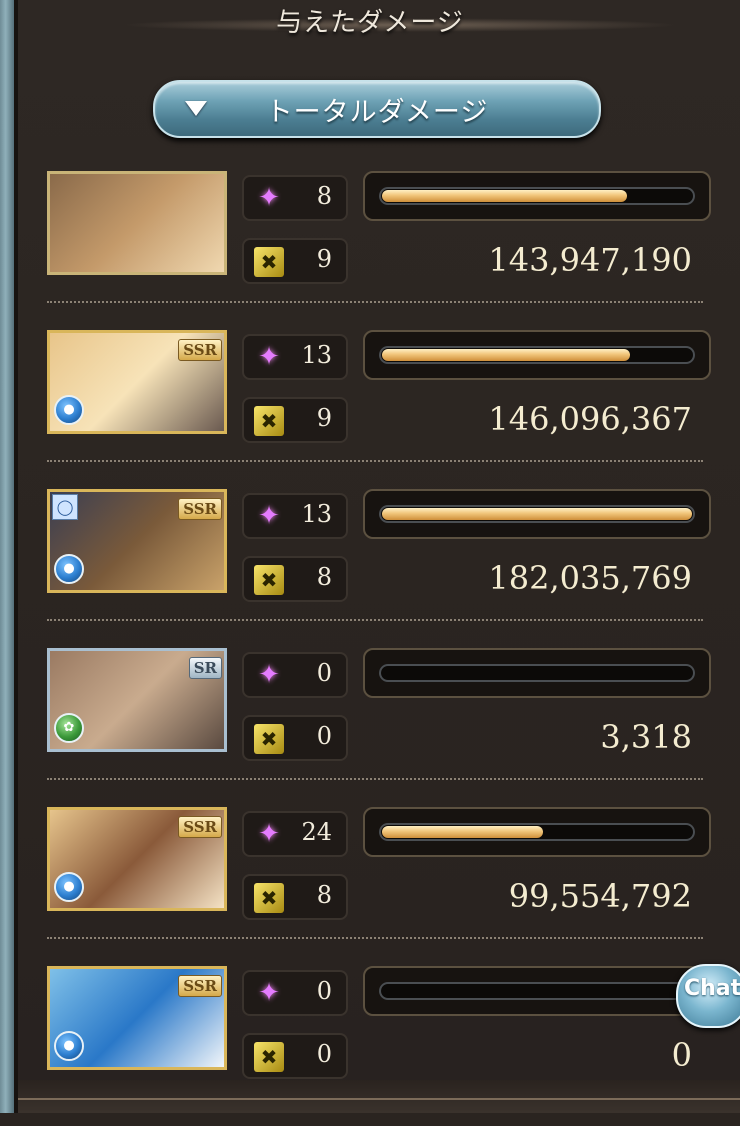  I want to click on damage-value: 143,947,190, so click(590, 260).